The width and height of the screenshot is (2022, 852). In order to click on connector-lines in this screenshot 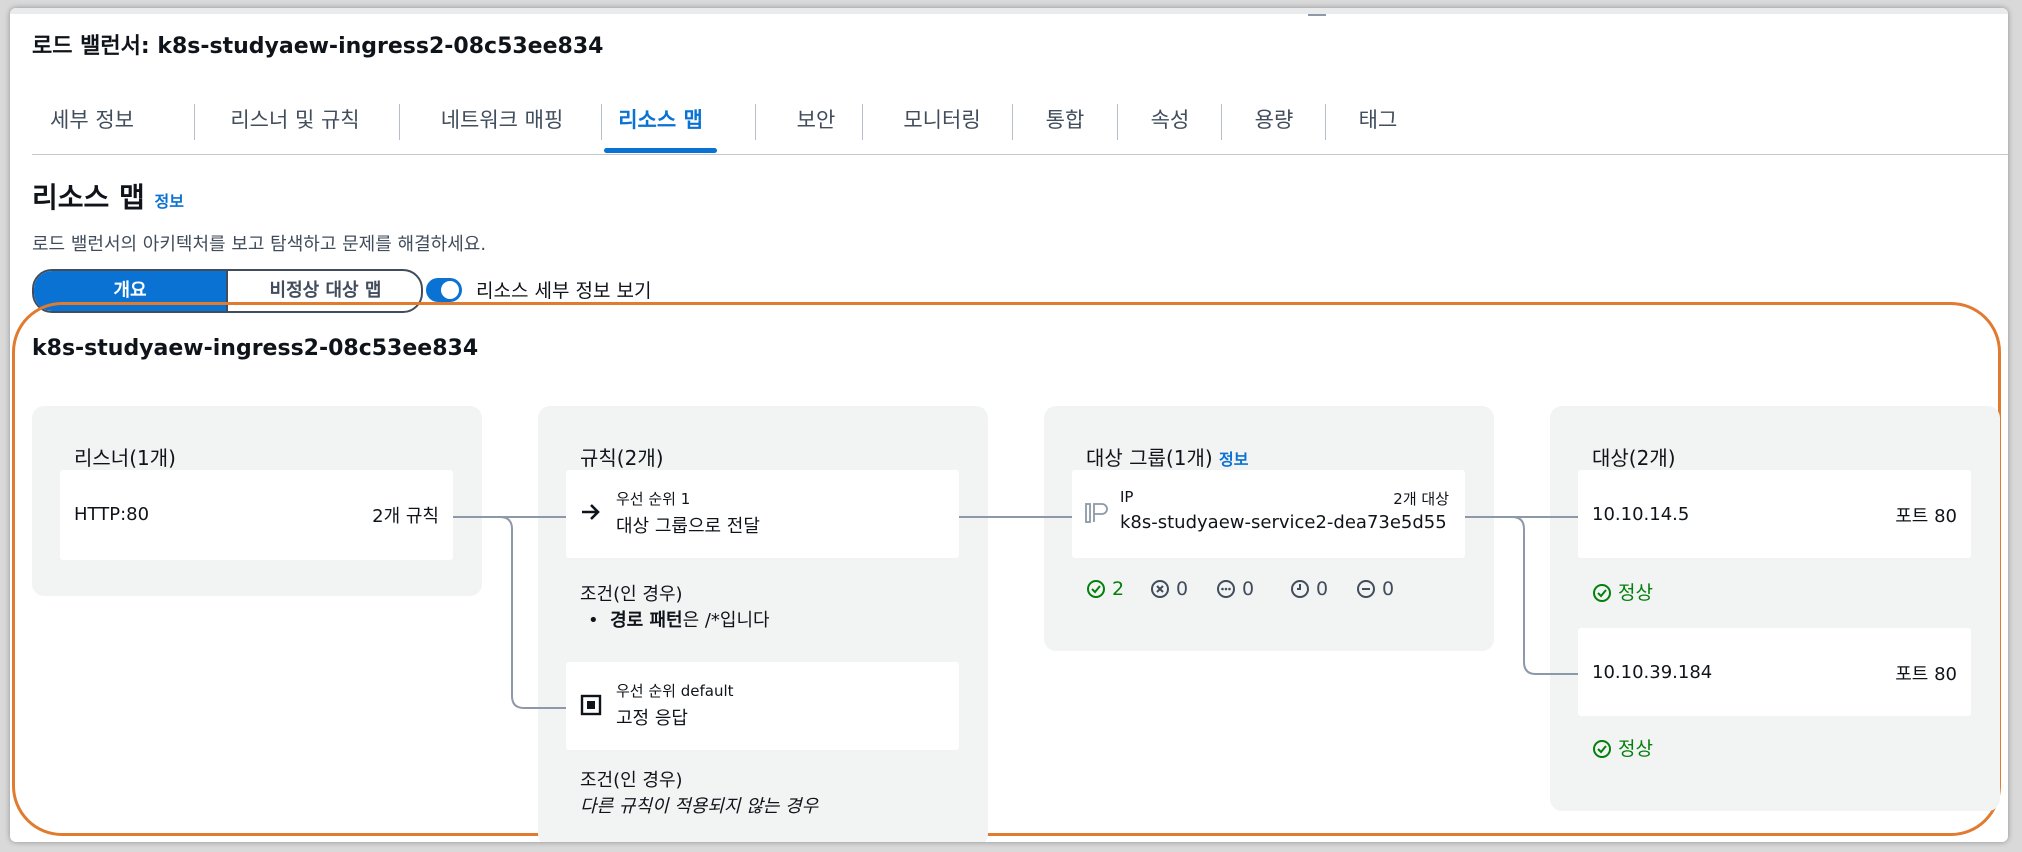, I will do `click(1015, 612)`.